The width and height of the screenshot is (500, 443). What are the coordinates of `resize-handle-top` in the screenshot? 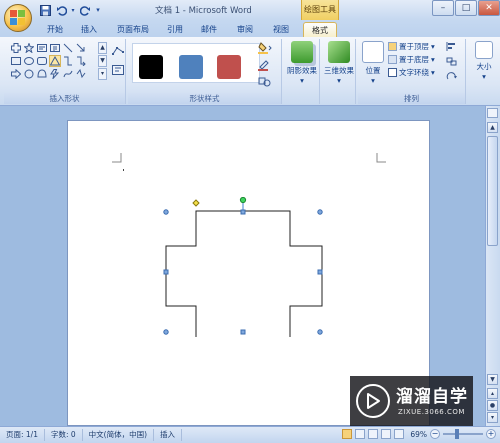 It's located at (243, 212).